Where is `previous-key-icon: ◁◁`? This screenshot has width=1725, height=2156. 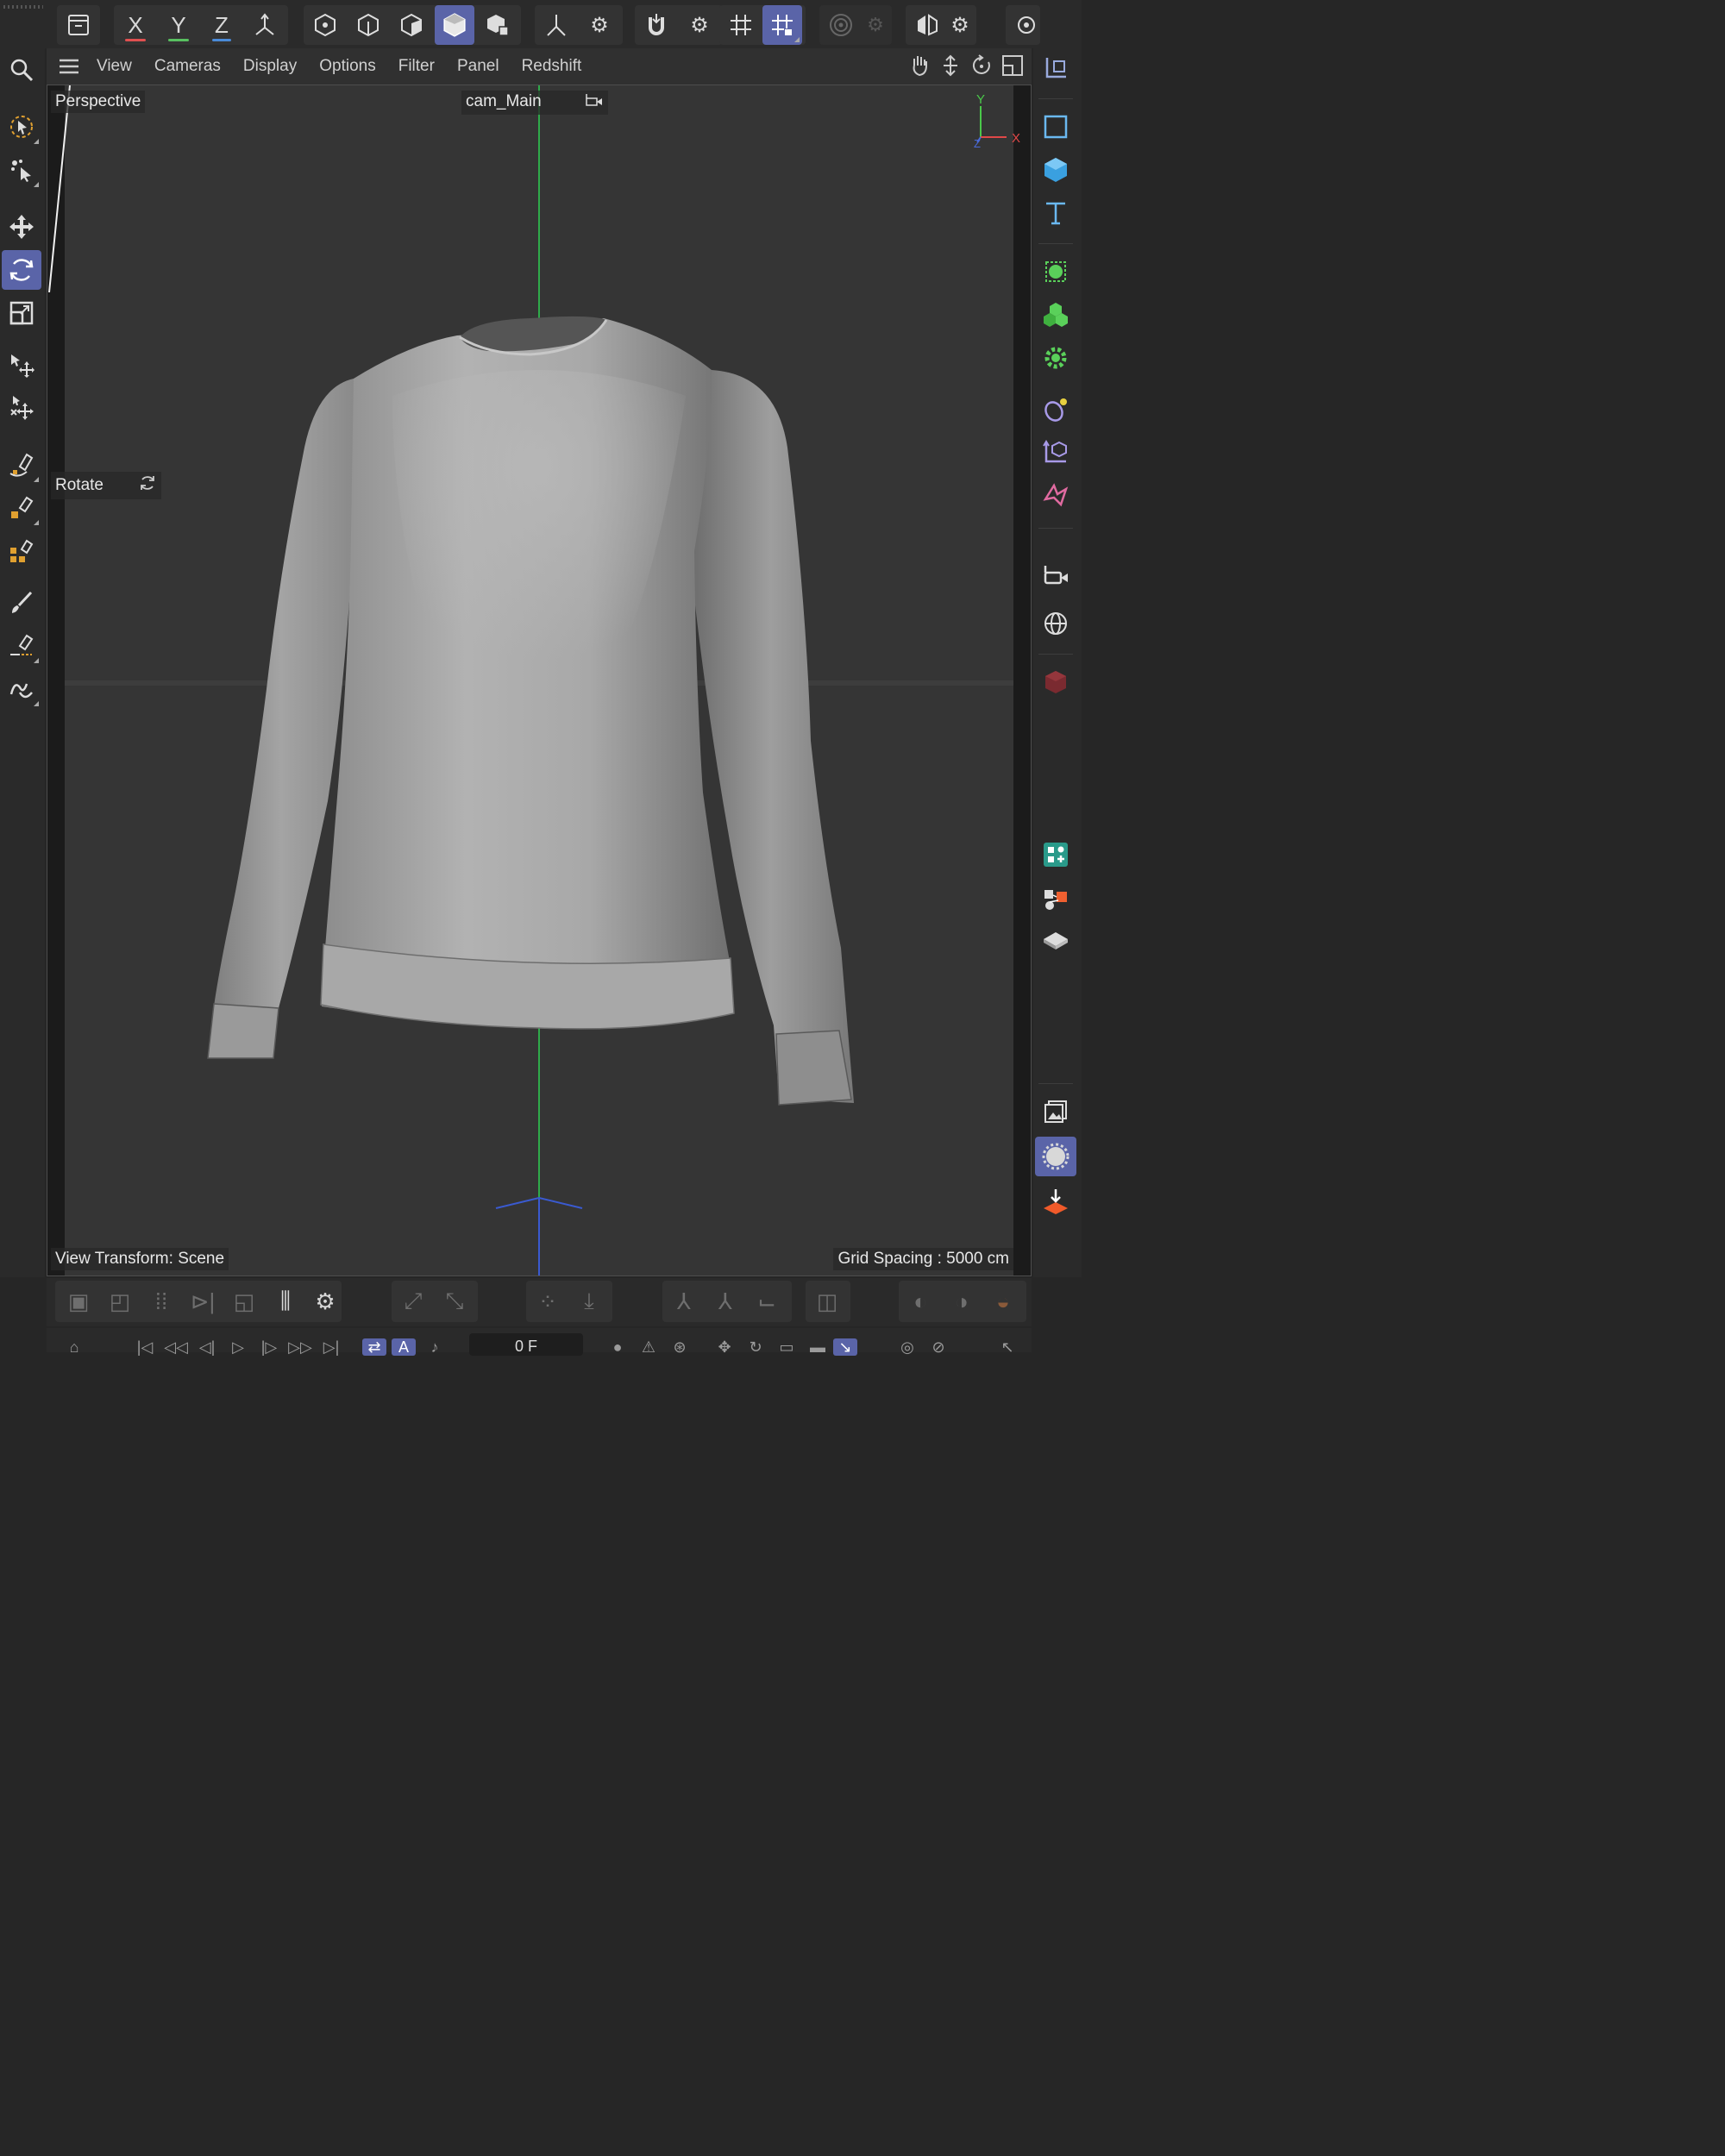 previous-key-icon: ◁◁ is located at coordinates (176, 1347).